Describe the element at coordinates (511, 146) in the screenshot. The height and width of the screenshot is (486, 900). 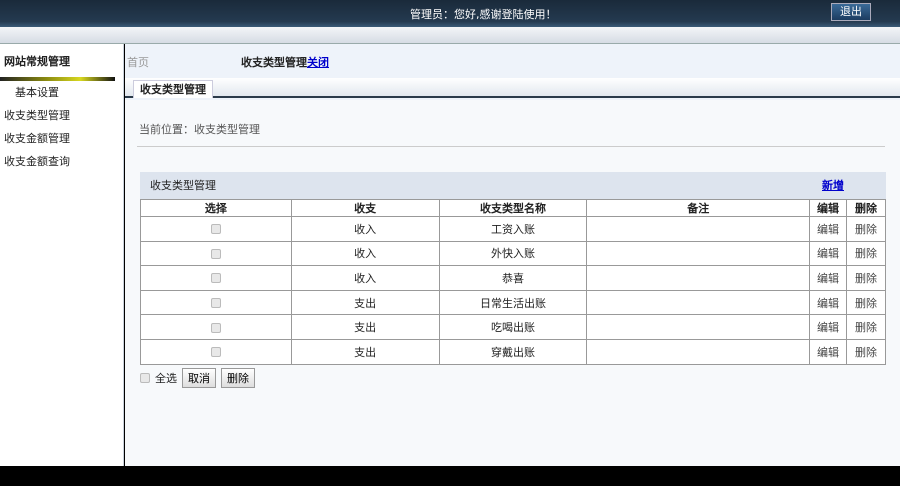
I see `divider` at that location.